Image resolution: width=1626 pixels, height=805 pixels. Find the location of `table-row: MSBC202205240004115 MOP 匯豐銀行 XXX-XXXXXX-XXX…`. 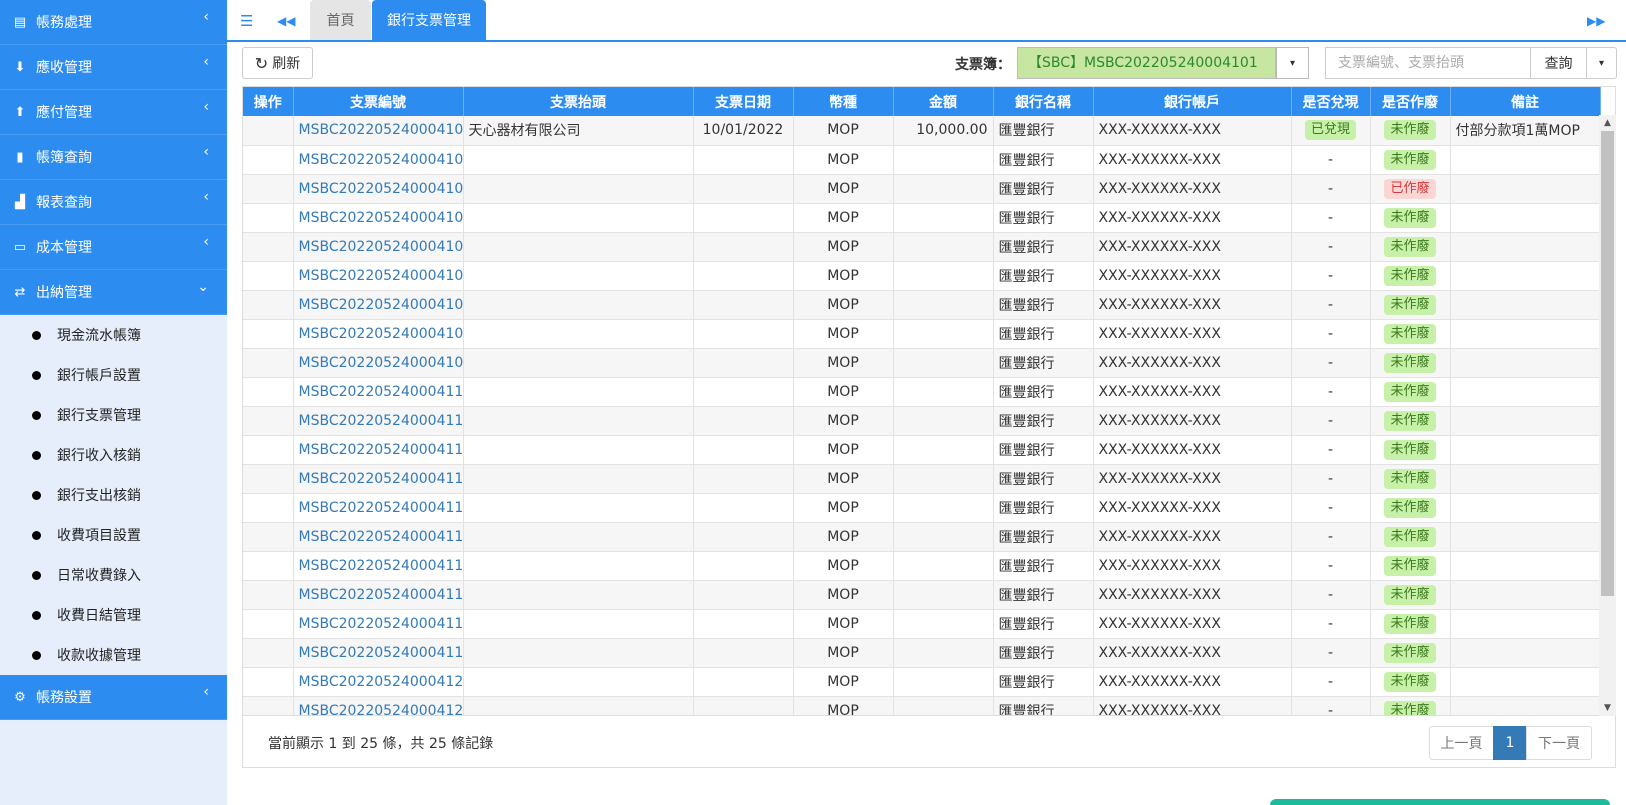

table-row: MSBC202205240004115 MOP 匯豐銀行 XXX-XXXXXX-XXX… is located at coordinates (922, 537).